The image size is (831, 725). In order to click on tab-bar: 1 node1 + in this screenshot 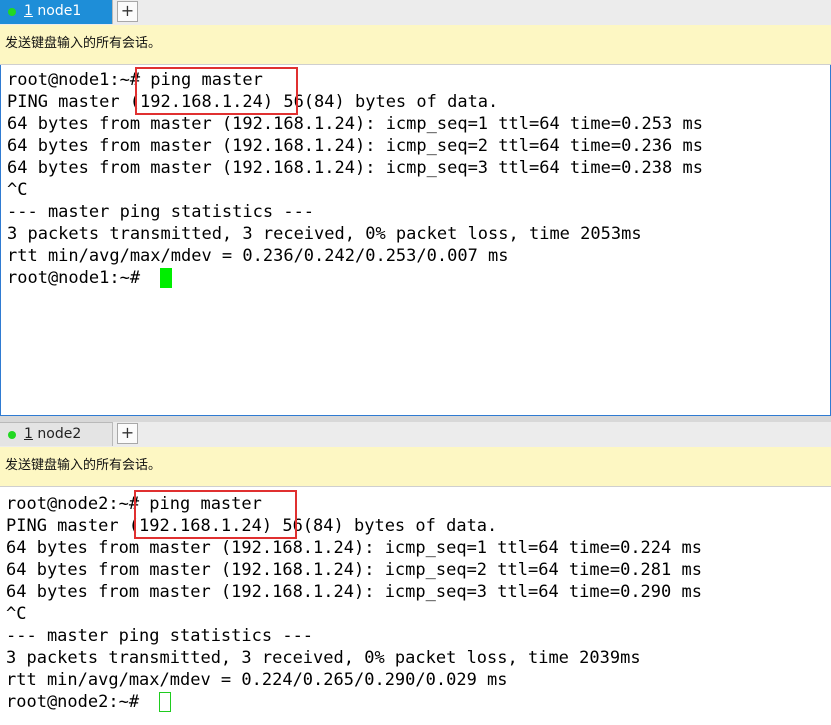, I will do `click(415, 13)`.